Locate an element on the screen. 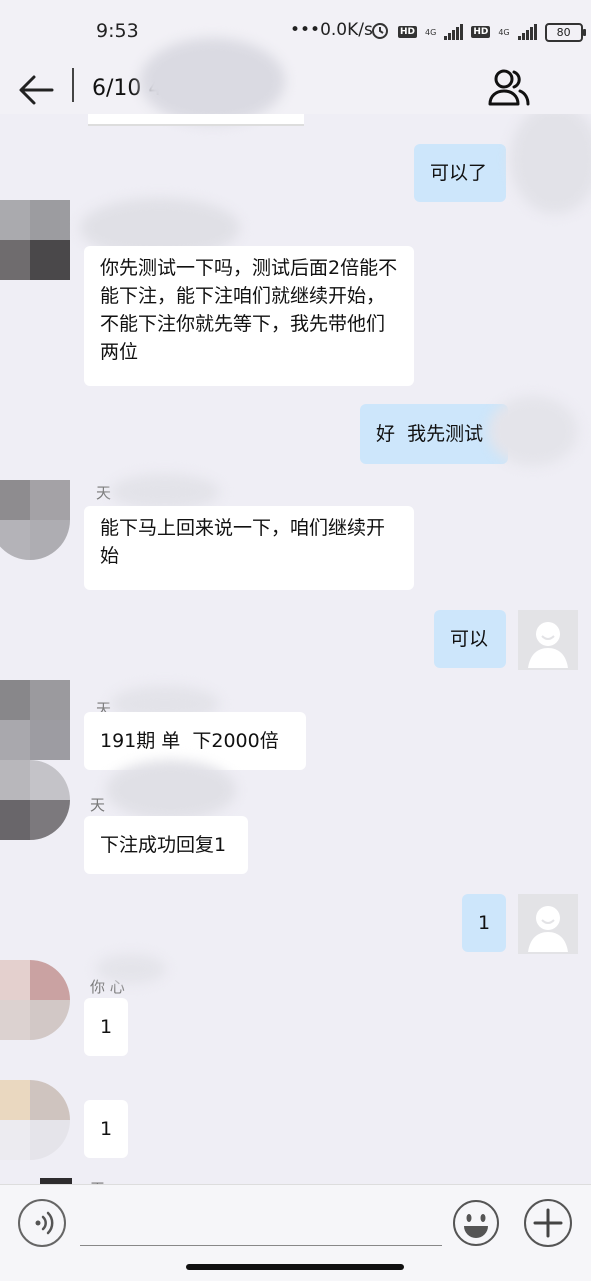  group-members-icon is located at coordinates (509, 87).